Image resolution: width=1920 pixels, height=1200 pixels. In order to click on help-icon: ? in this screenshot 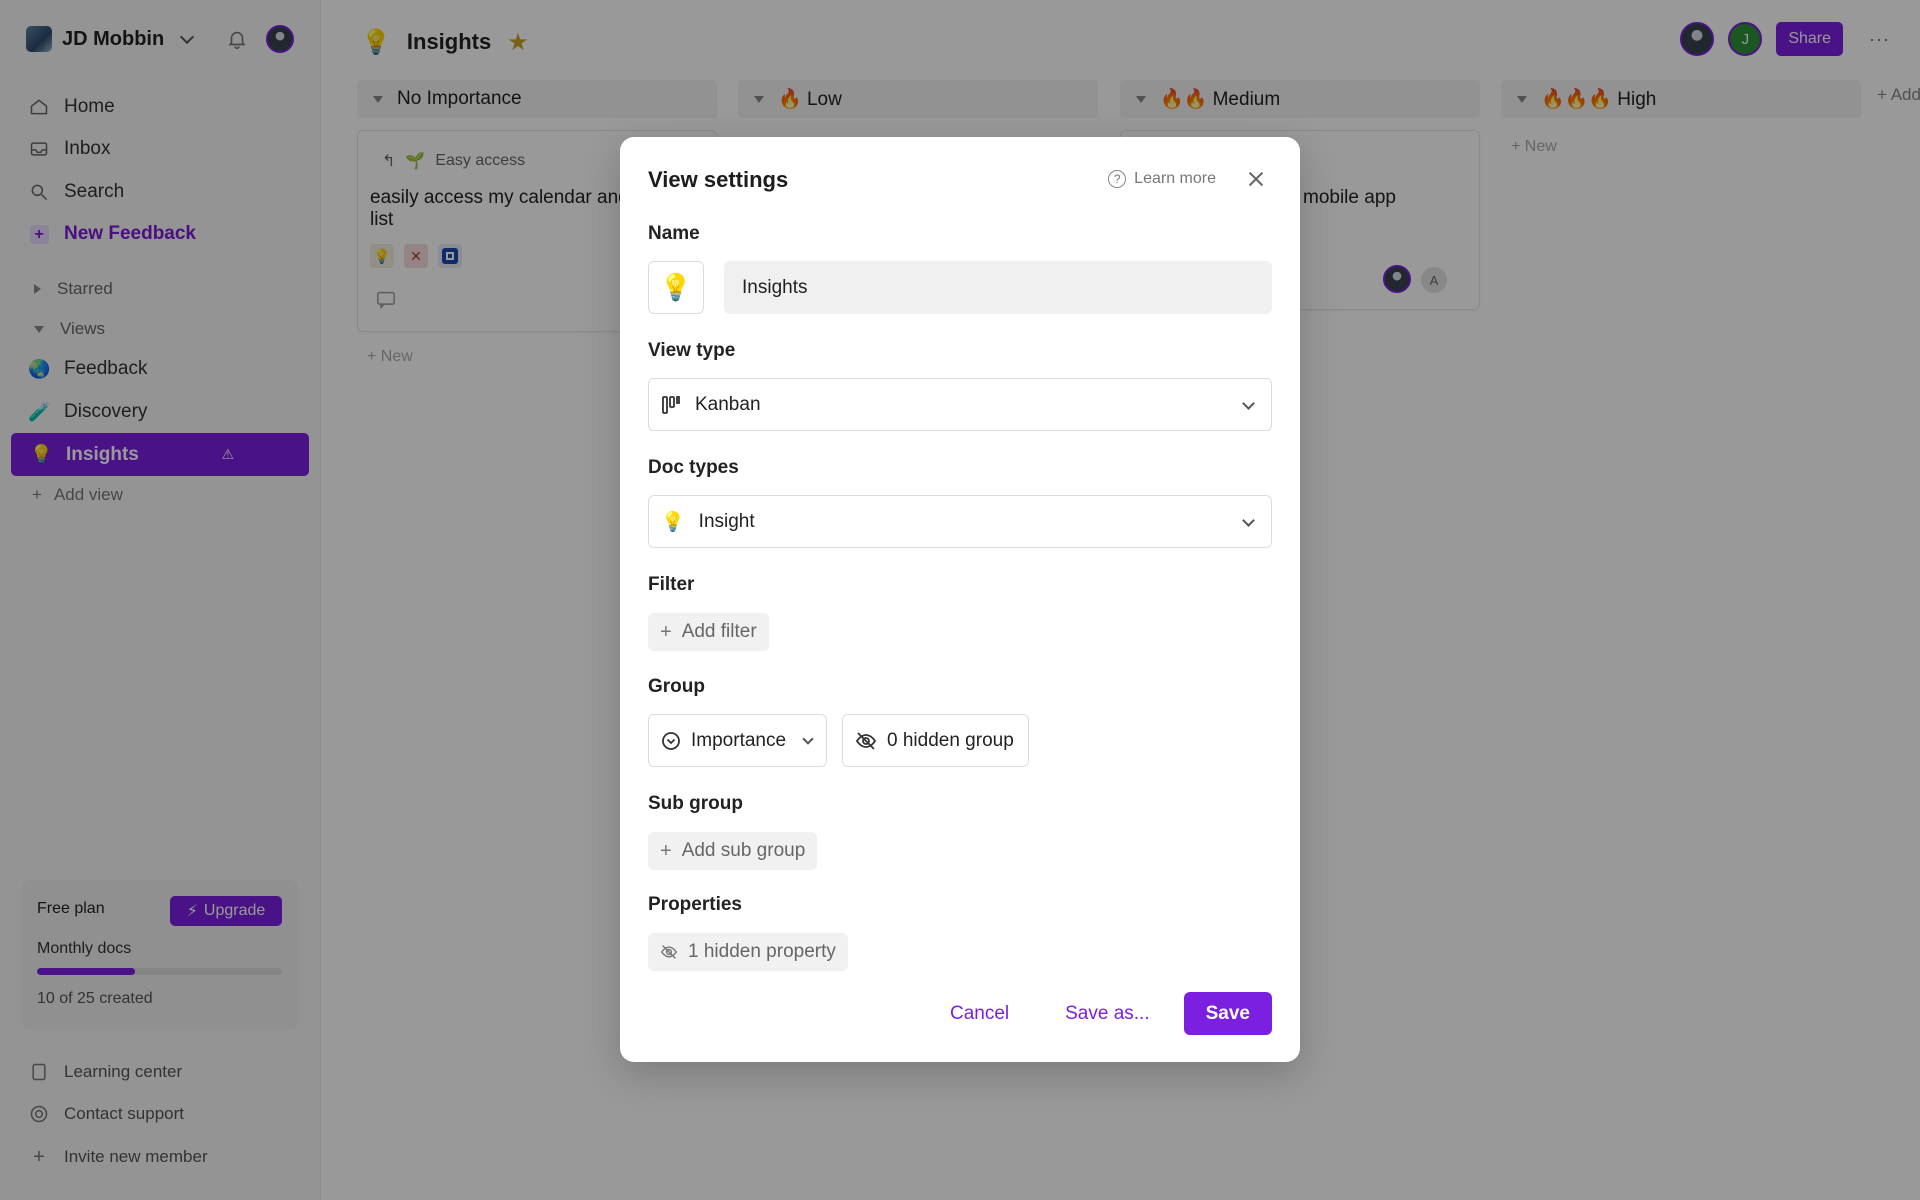, I will do `click(1117, 179)`.